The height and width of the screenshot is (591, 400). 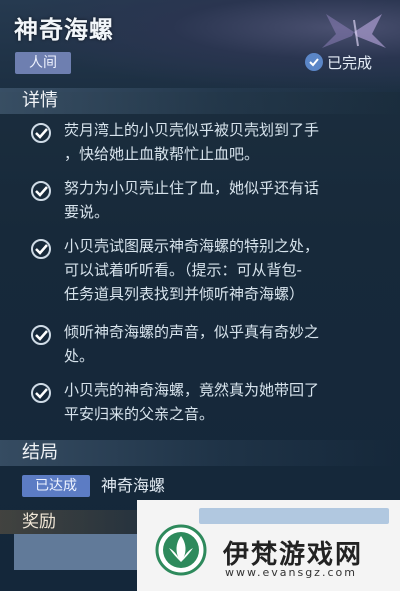 I want to click on list-item: 小贝壳的神奇海螺，竟然真为她带回了 平安归来的父亲之音。, so click(x=200, y=402).